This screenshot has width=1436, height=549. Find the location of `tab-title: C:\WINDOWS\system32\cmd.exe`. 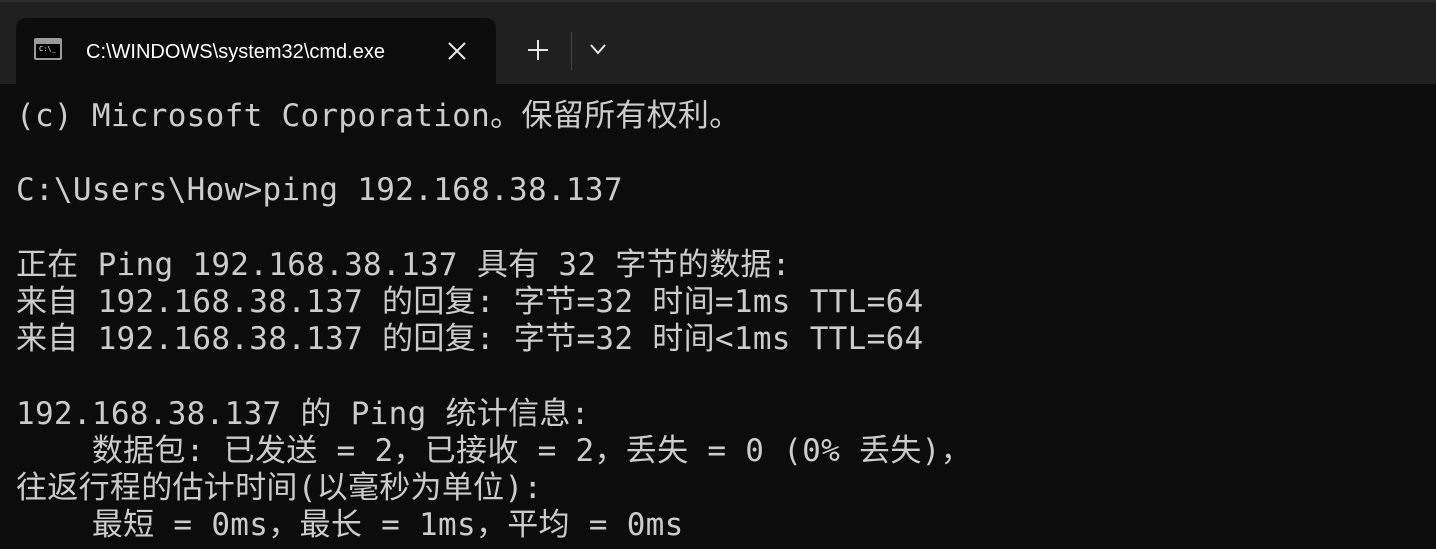

tab-title: C:\WINDOWS\system32\cmd.exe is located at coordinates (235, 52).